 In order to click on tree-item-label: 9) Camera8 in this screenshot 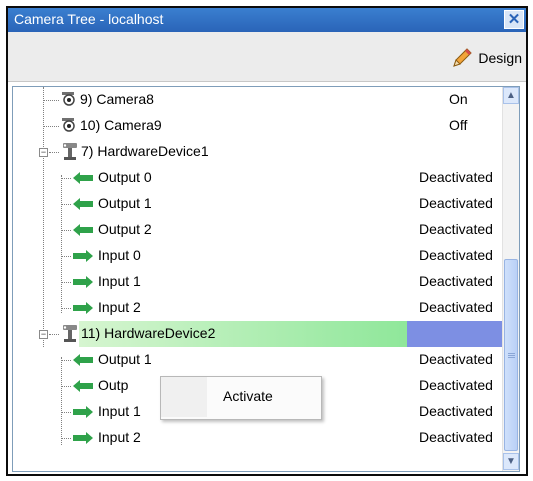, I will do `click(117, 99)`.